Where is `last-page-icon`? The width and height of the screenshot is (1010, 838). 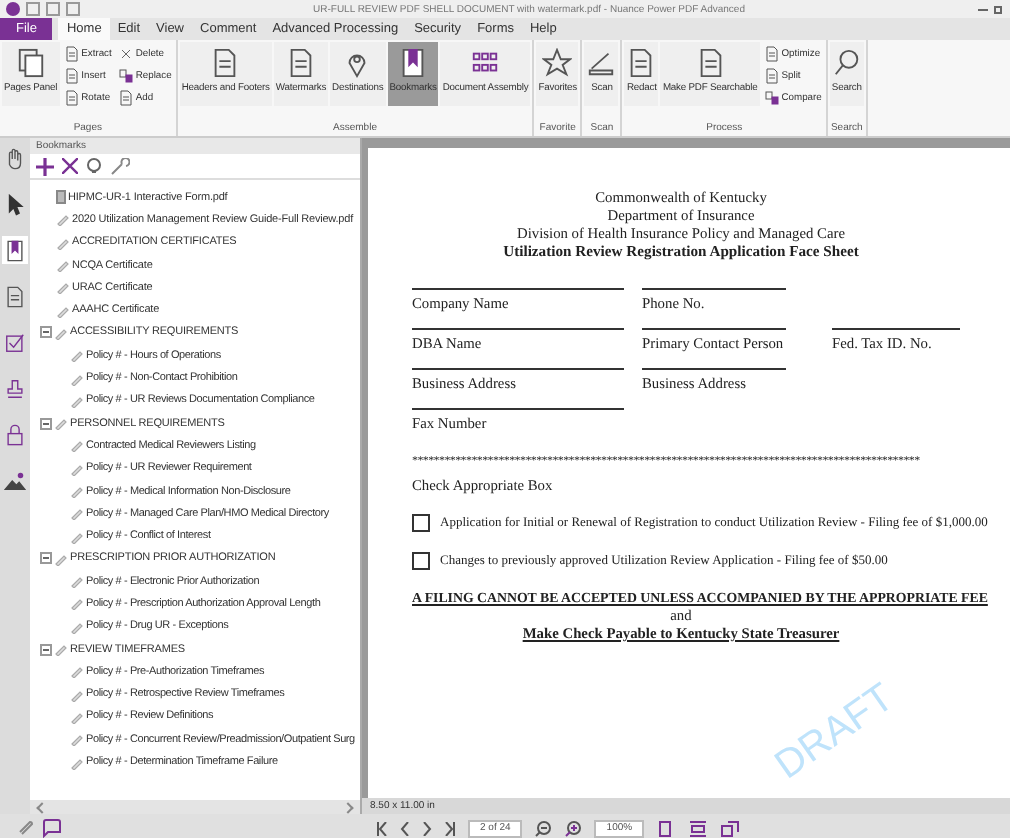
last-page-icon is located at coordinates (450, 828).